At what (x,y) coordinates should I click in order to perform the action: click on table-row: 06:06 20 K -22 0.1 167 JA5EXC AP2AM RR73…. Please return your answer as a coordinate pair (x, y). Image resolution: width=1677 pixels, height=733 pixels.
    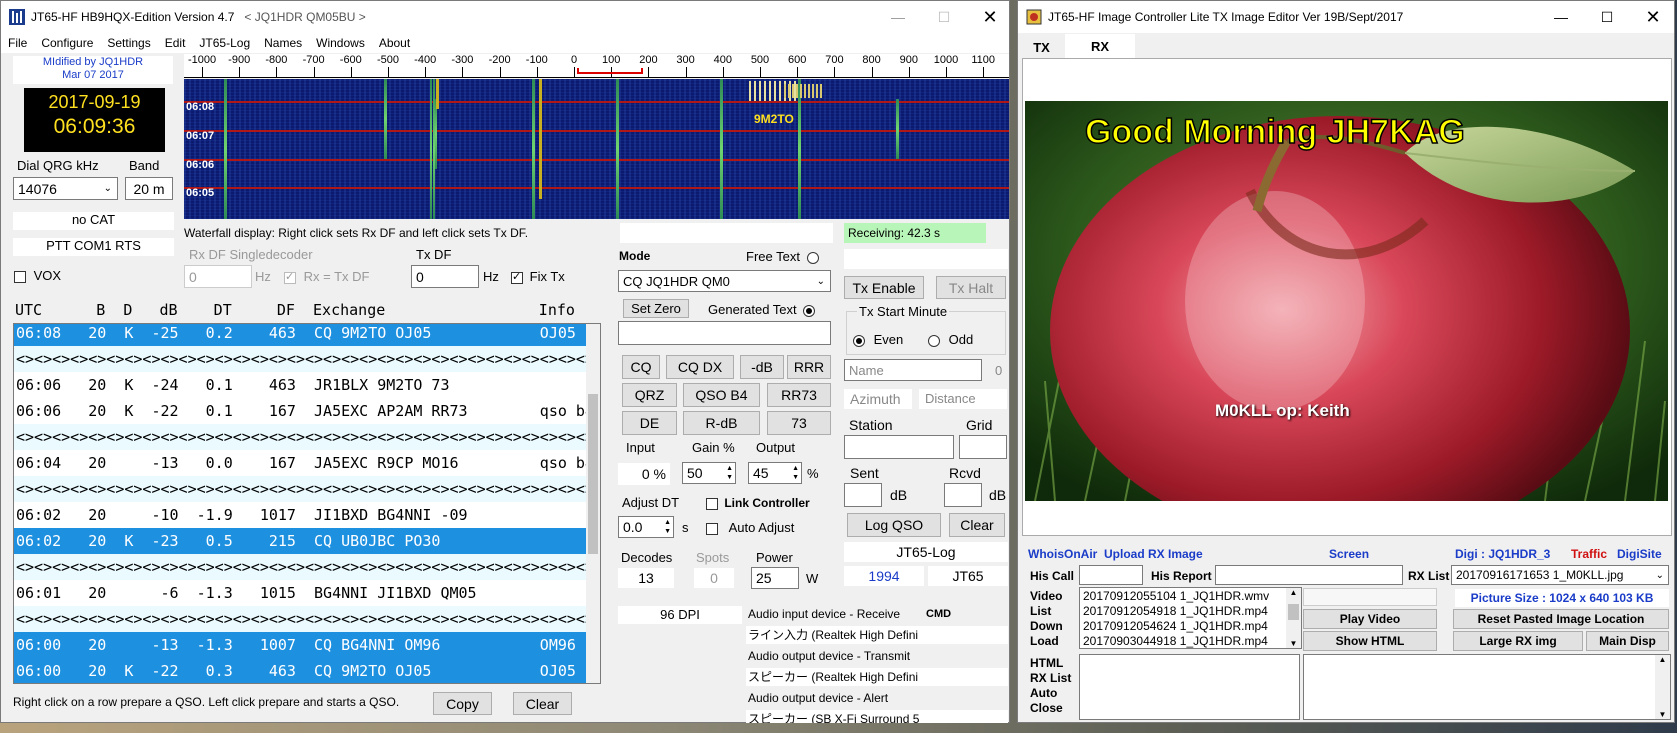
    Looking at the image, I should click on (304, 411).